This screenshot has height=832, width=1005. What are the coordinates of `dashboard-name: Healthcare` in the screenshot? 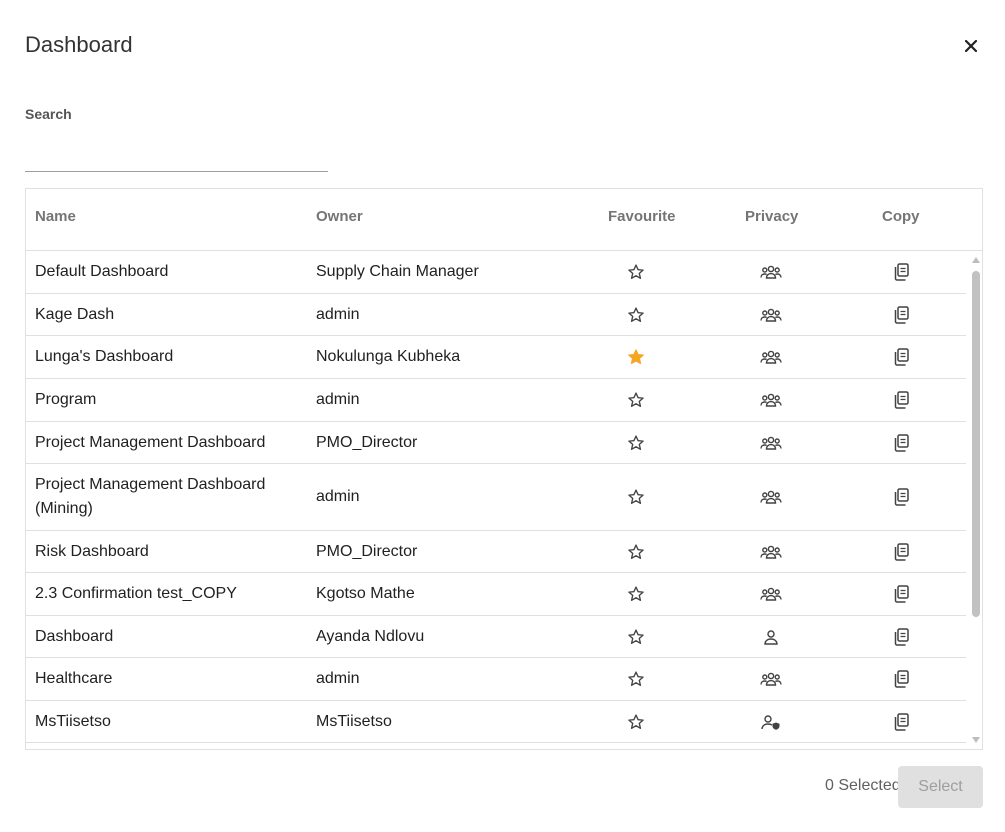 It's located at (74, 678).